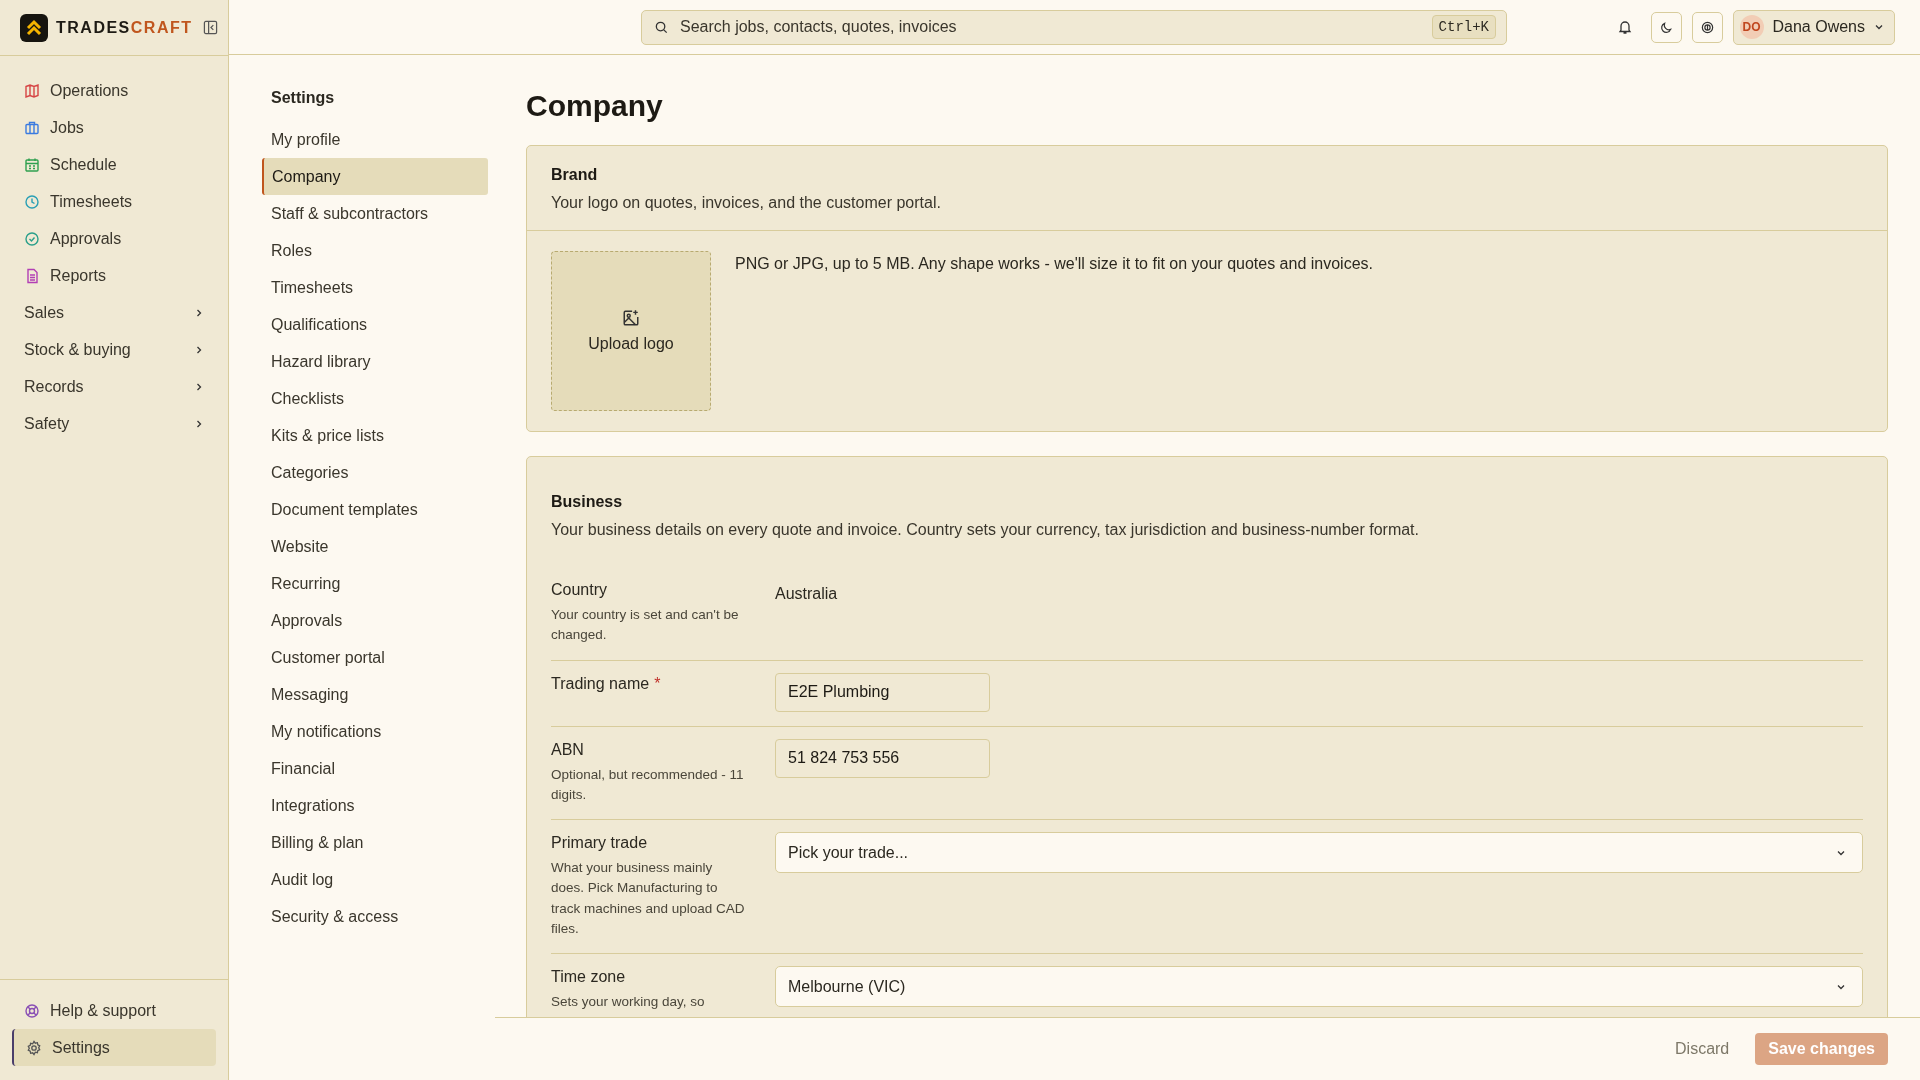  What do you see at coordinates (32, 201) in the screenshot?
I see `clock-icon` at bounding box center [32, 201].